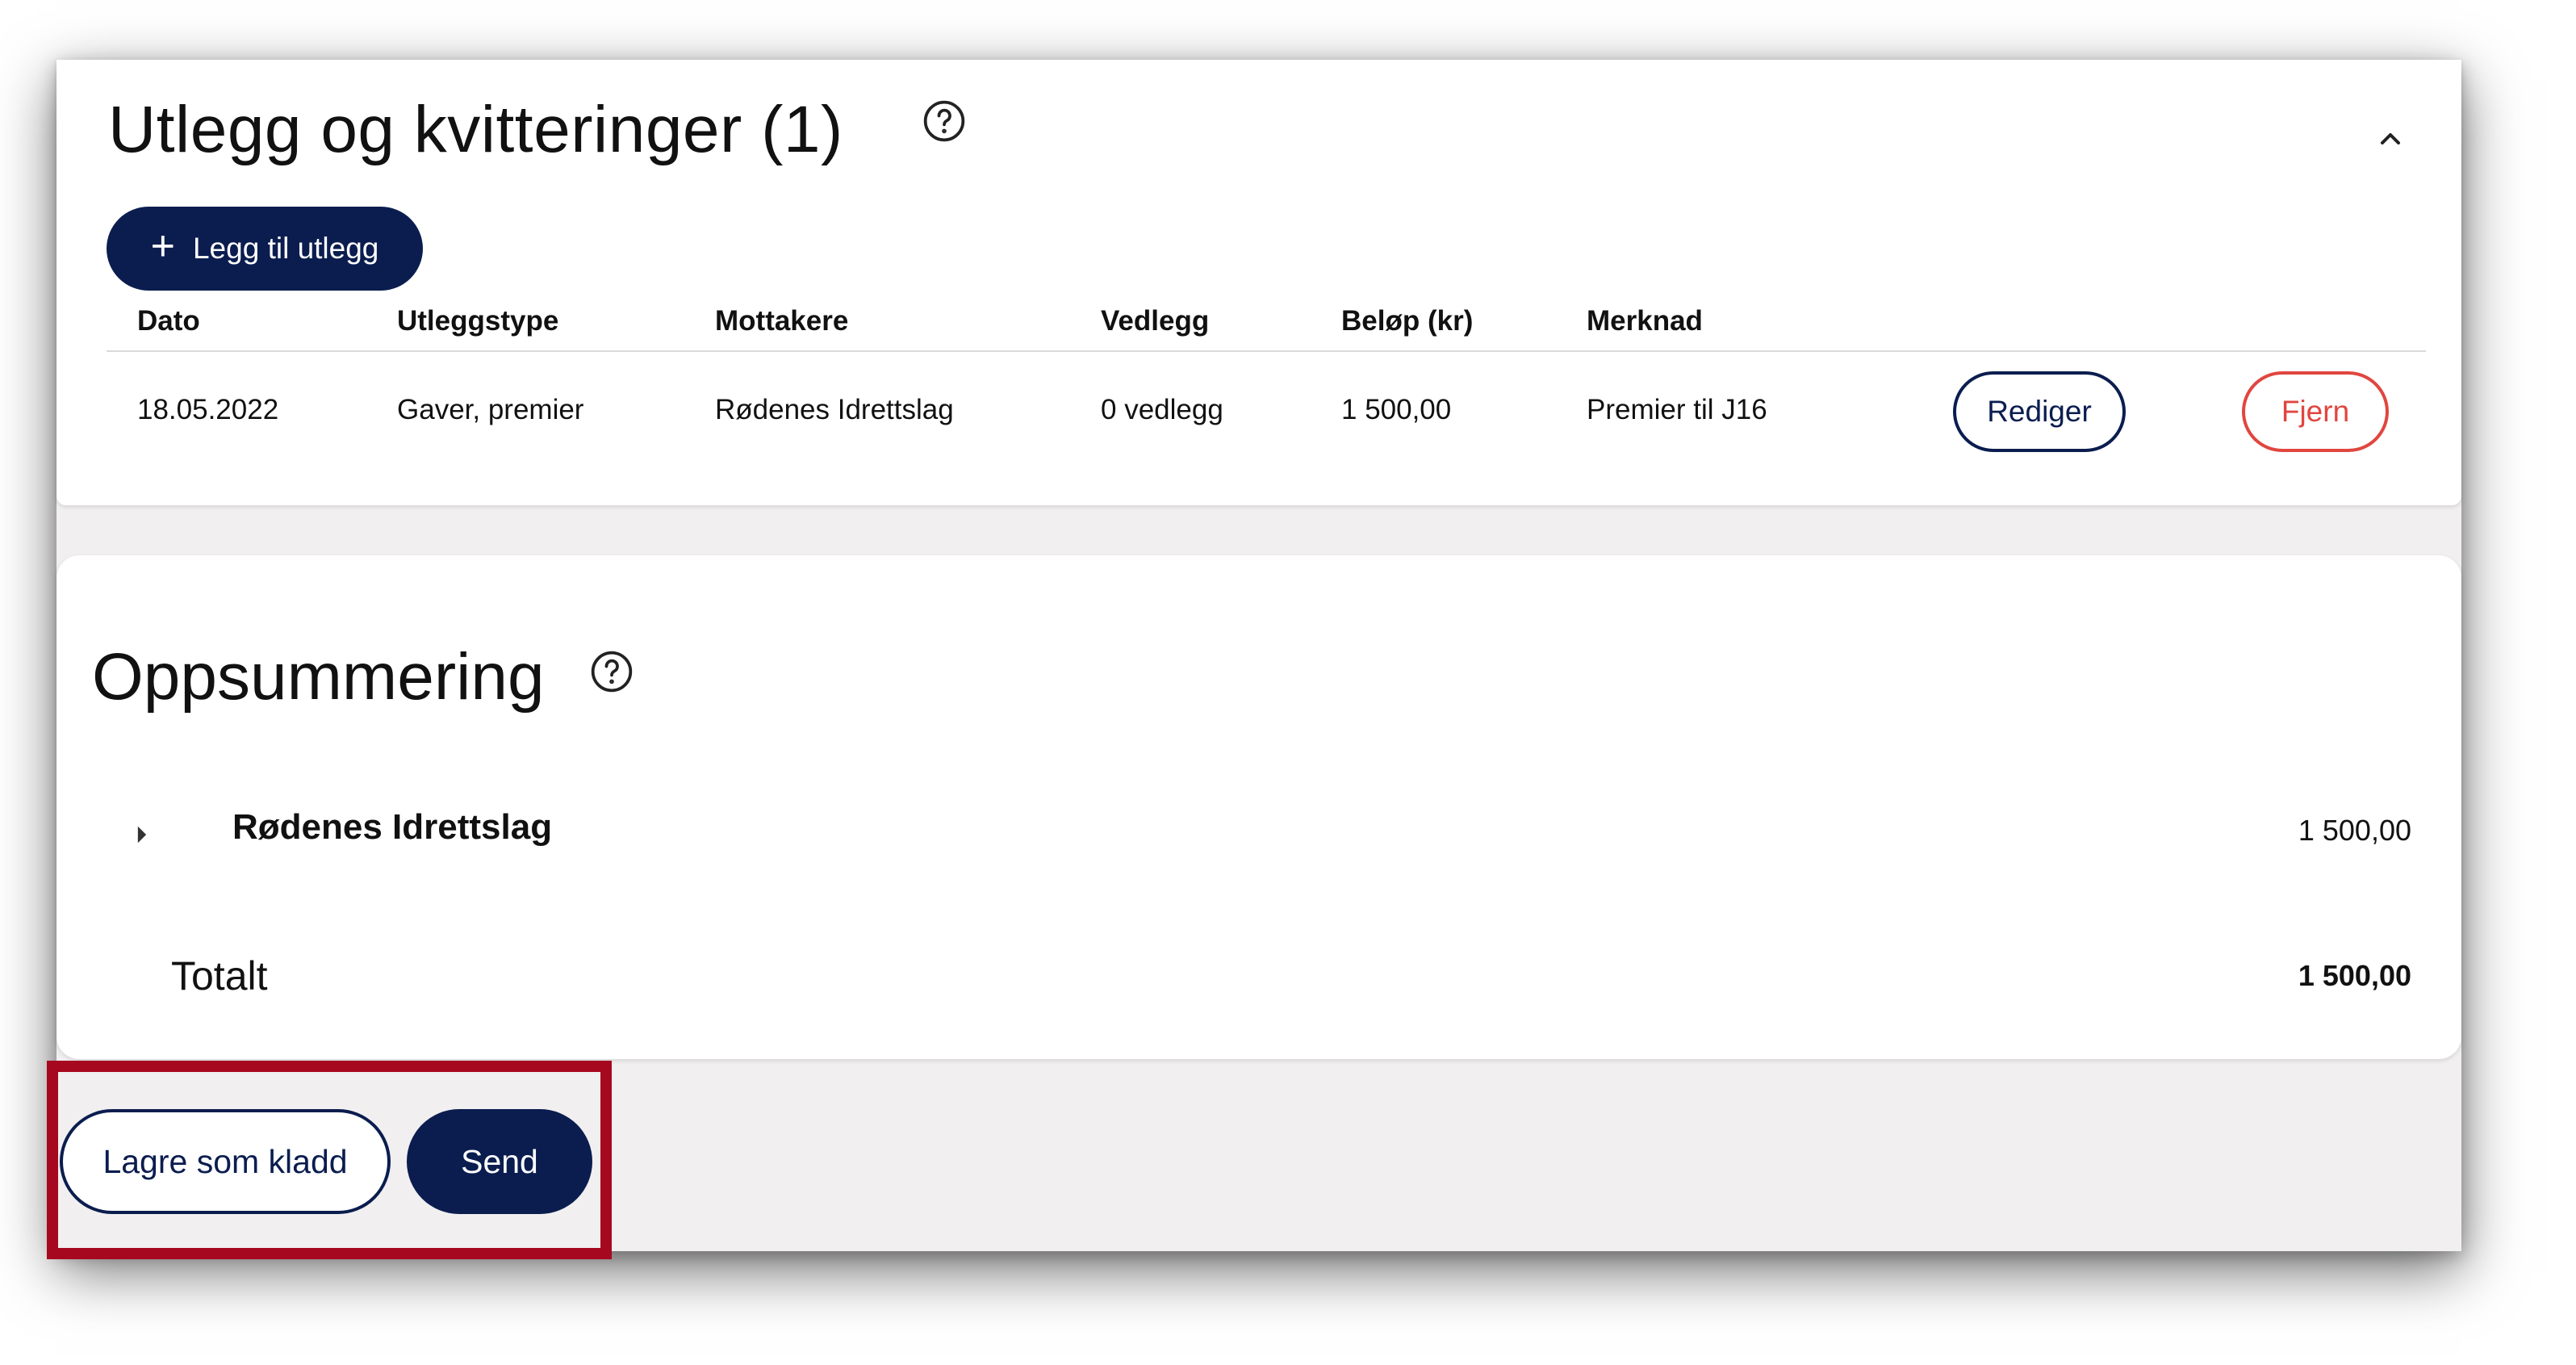 This screenshot has height=1365, width=2576. Describe the element at coordinates (1407, 321) in the screenshot. I see `column-header-amount: Beløp (kr)` at that location.